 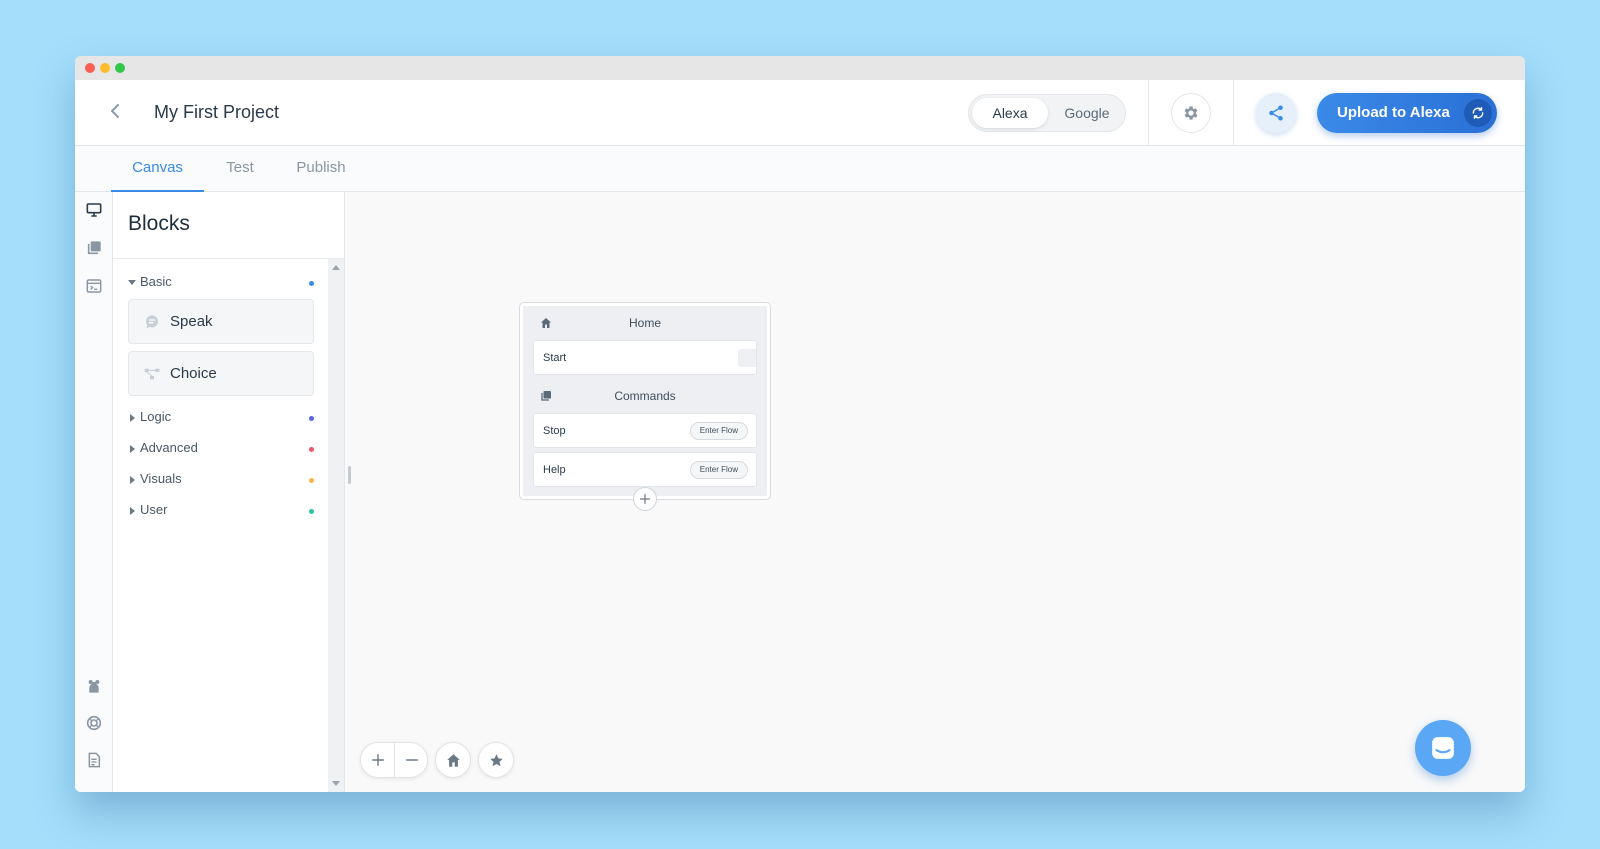 I want to click on back-button, so click(x=115, y=112).